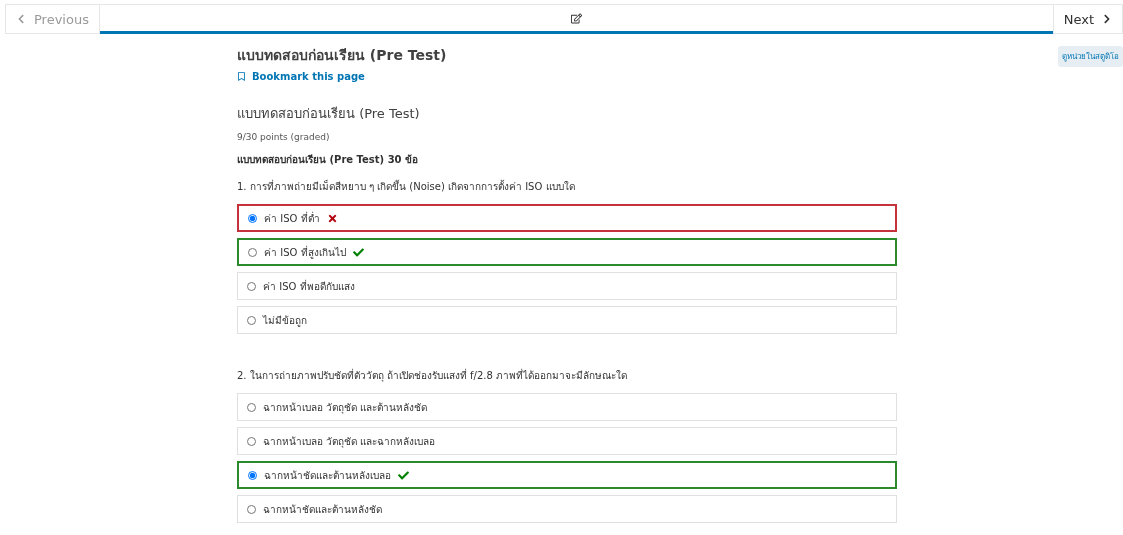 The image size is (1123, 535). I want to click on studio-link: ดูหน่วยในสตูดิโอ, so click(1090, 56).